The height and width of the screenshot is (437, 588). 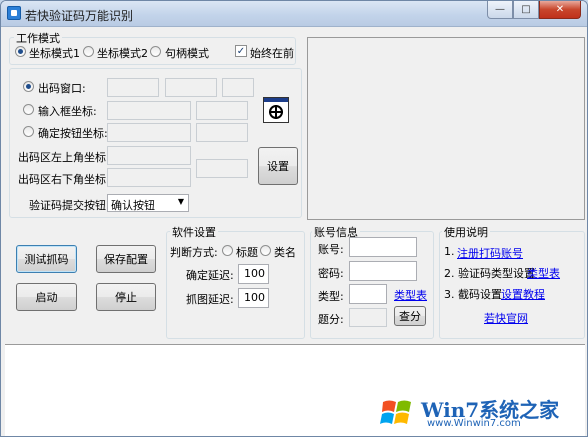 What do you see at coordinates (383, 271) in the screenshot?
I see `password-input` at bounding box center [383, 271].